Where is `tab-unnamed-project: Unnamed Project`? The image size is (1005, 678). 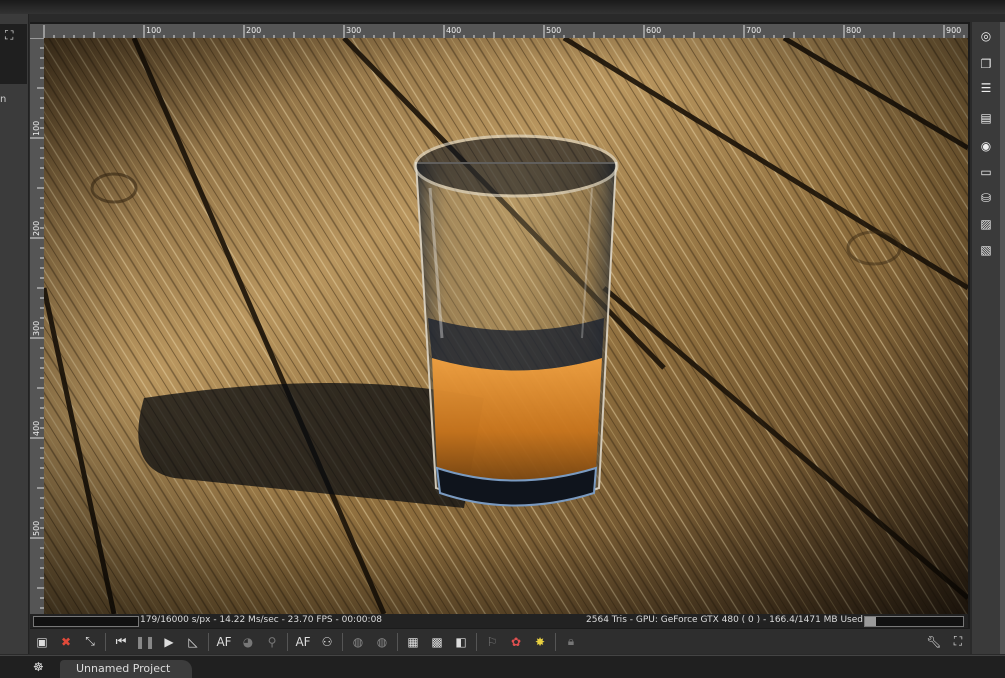 tab-unnamed-project: Unnamed Project is located at coordinates (126, 669).